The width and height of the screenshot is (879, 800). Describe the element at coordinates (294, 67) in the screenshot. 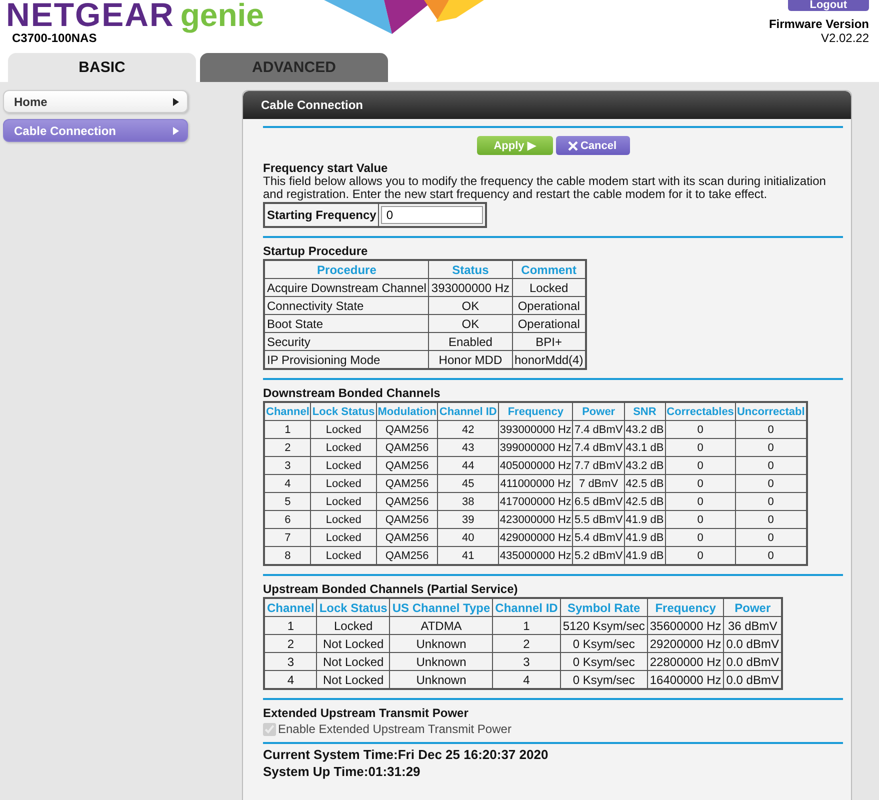

I see `tab: ADVANCED` at that location.